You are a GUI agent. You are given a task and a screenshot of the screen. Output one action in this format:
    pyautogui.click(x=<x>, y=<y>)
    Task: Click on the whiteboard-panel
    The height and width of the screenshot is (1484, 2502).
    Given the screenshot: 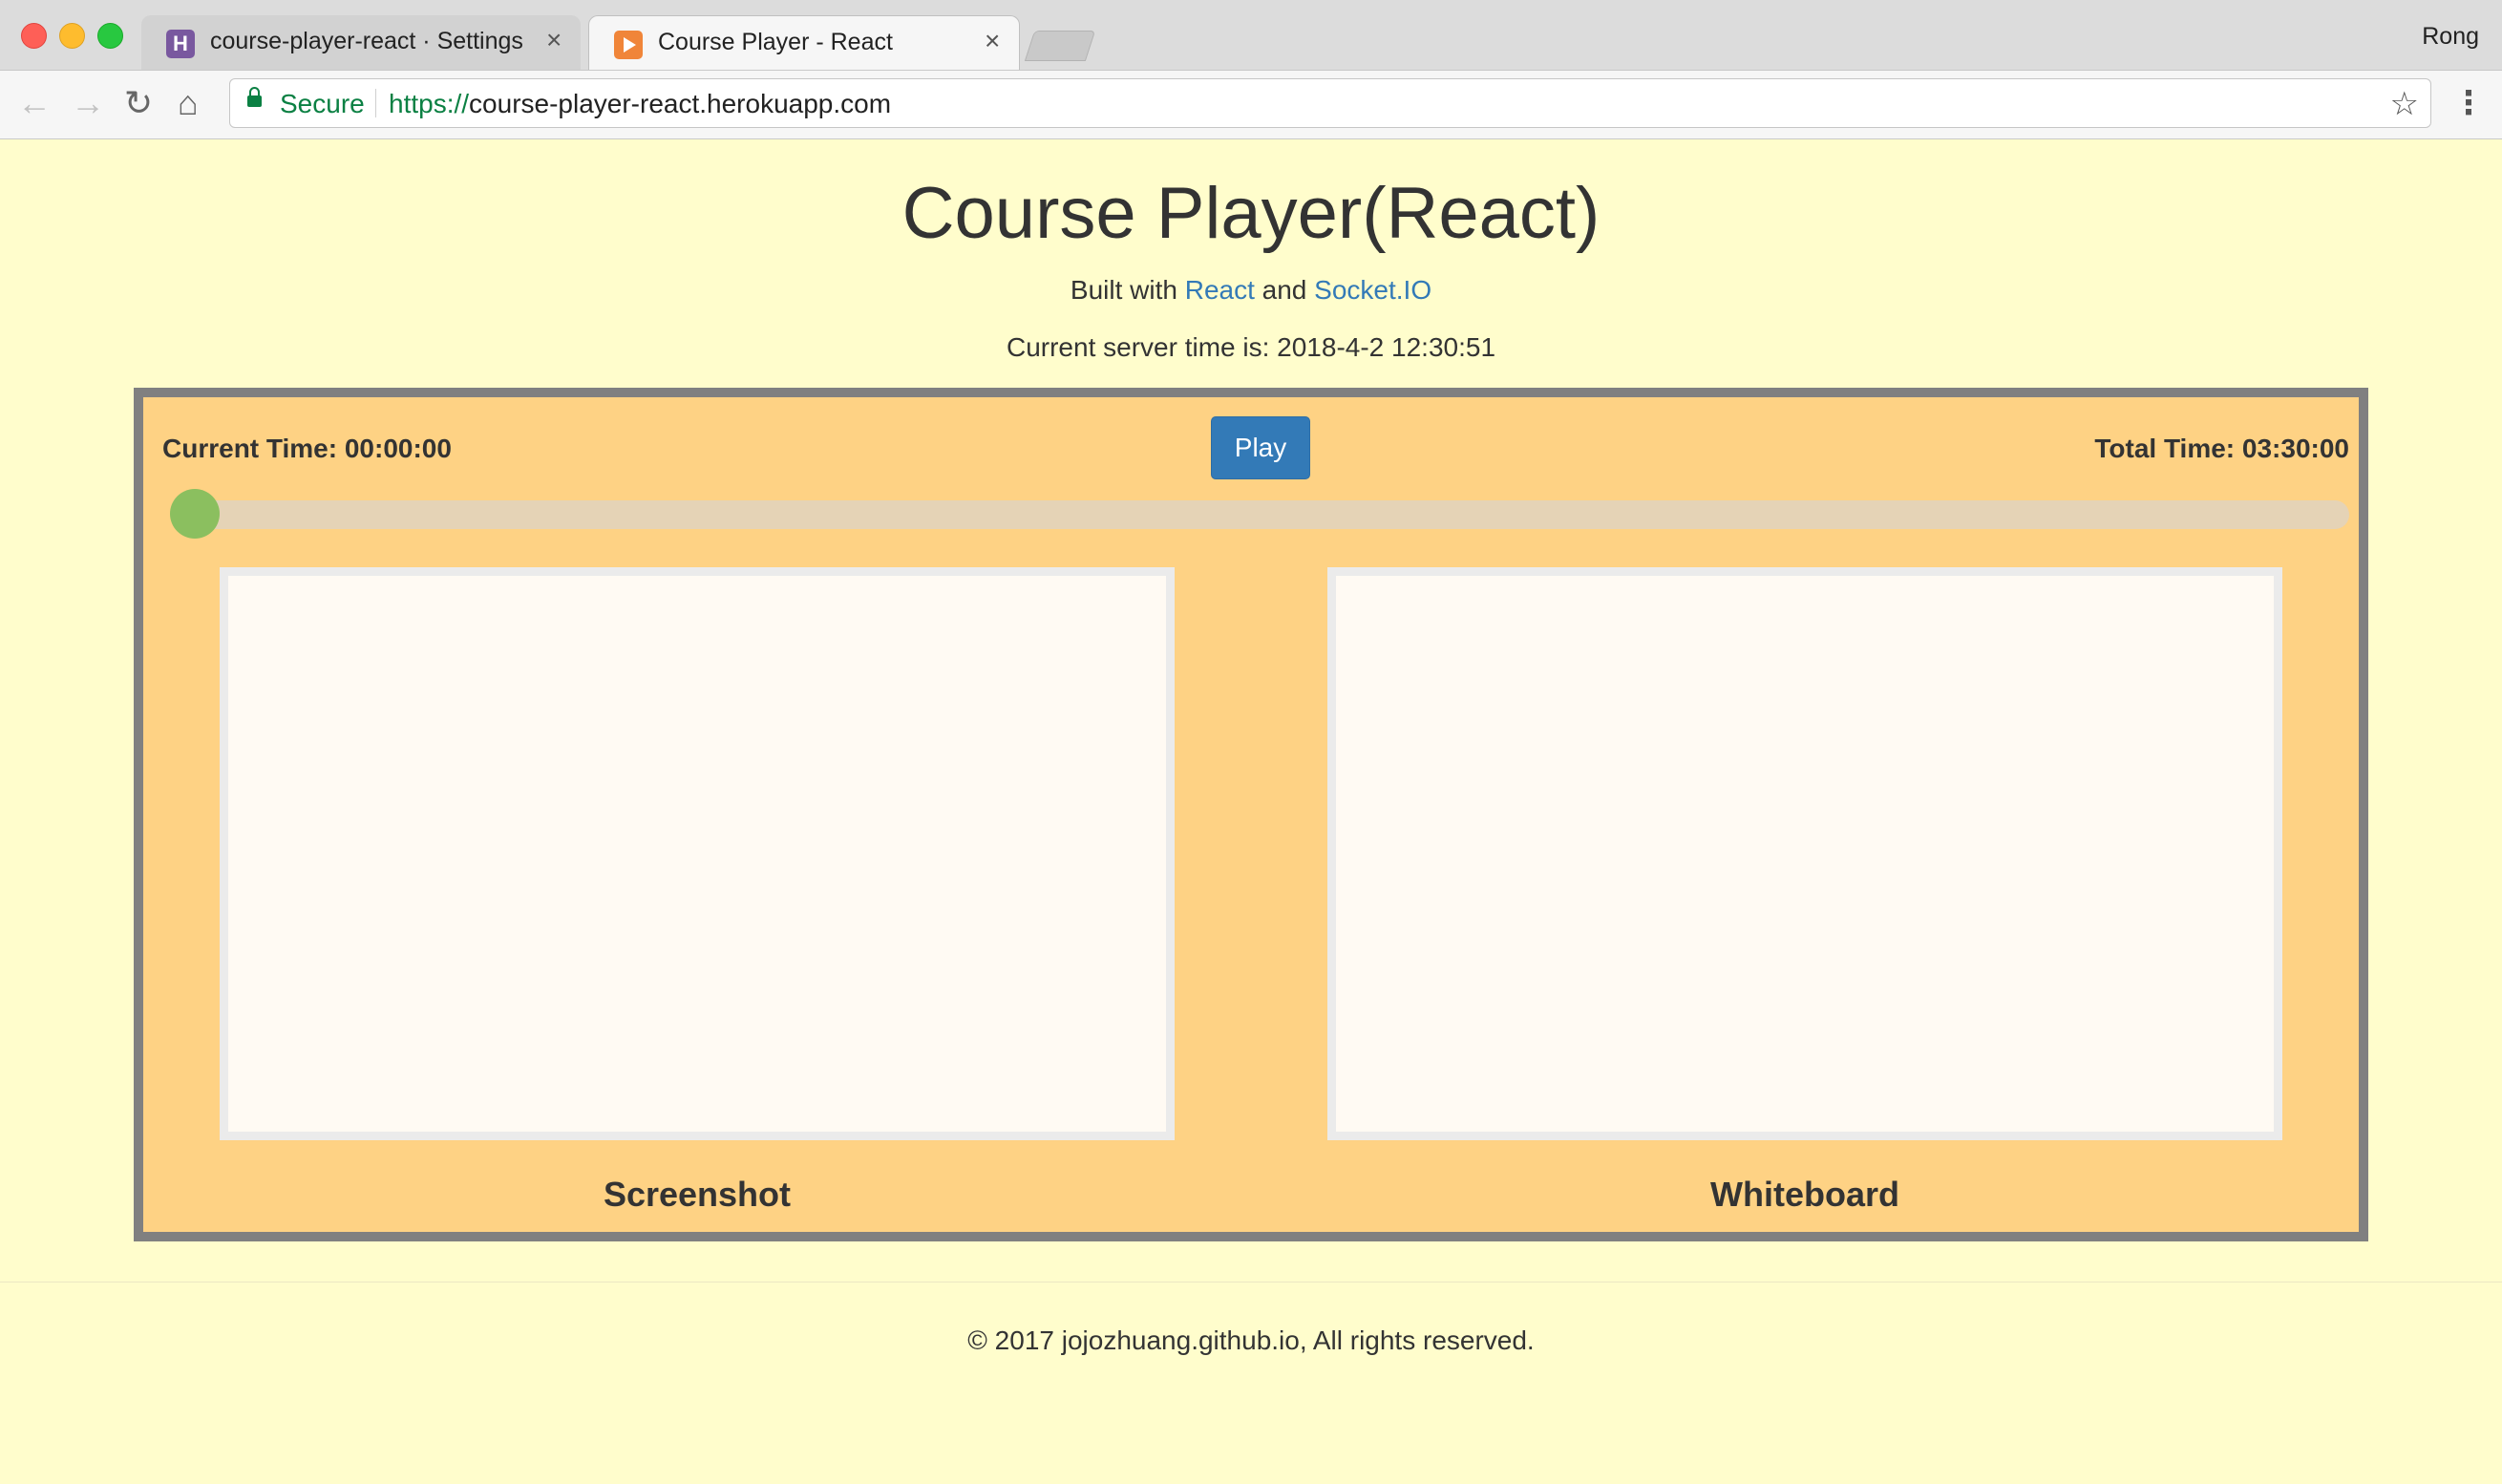 What is the action you would take?
    pyautogui.click(x=1804, y=854)
    